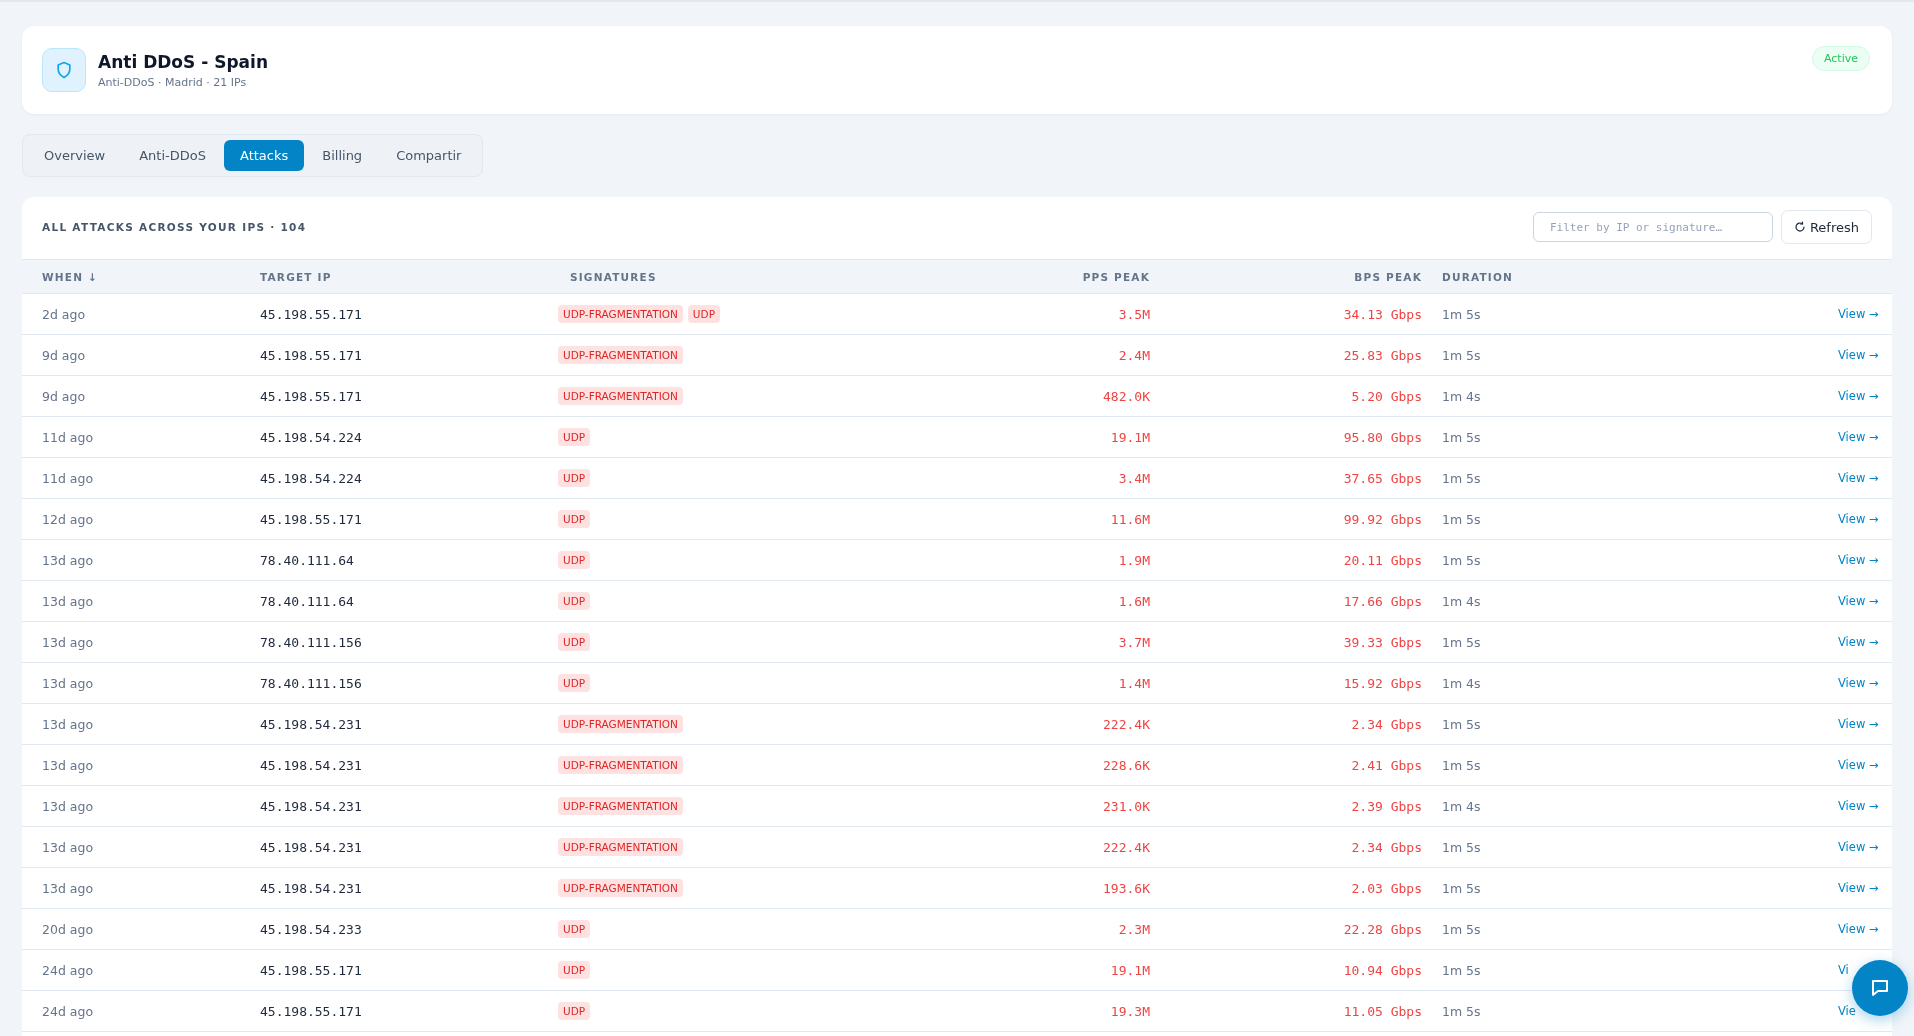 Image resolution: width=1914 pixels, height=1036 pixels. Describe the element at coordinates (1126, 888) in the screenshot. I see `pps-cell: 193.6K` at that location.